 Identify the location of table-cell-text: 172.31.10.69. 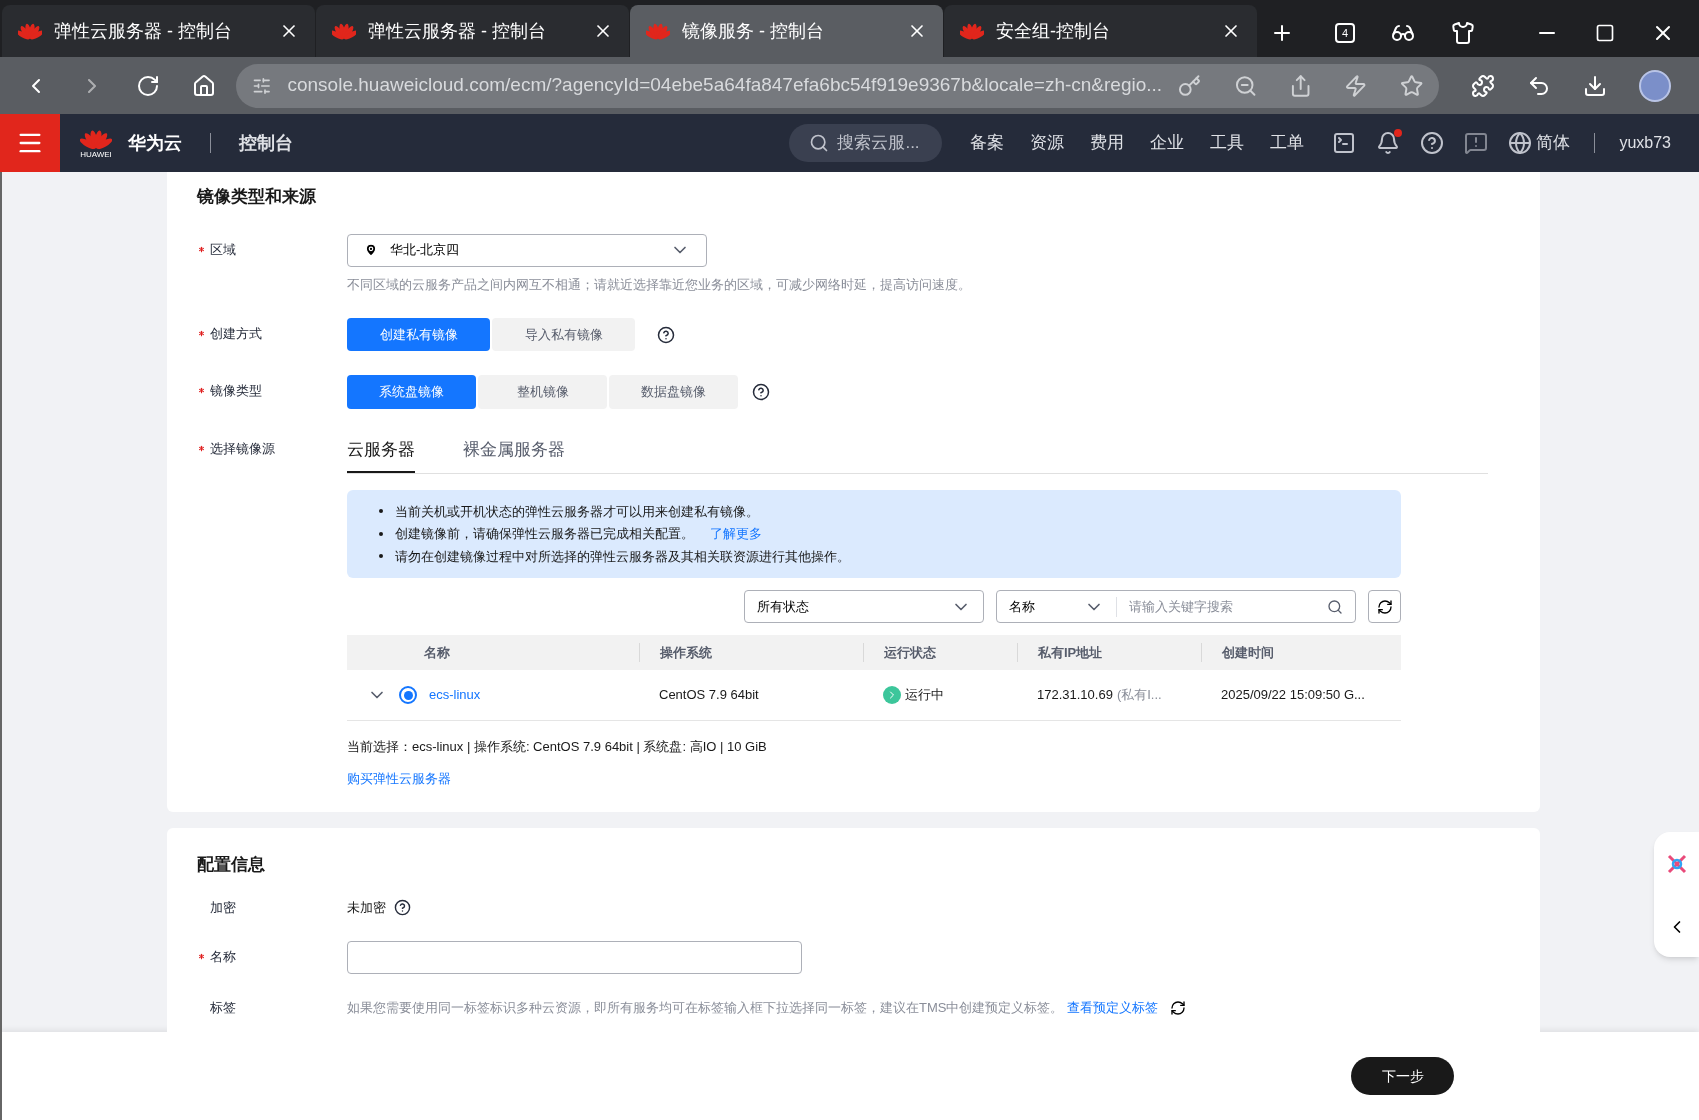
(1075, 695).